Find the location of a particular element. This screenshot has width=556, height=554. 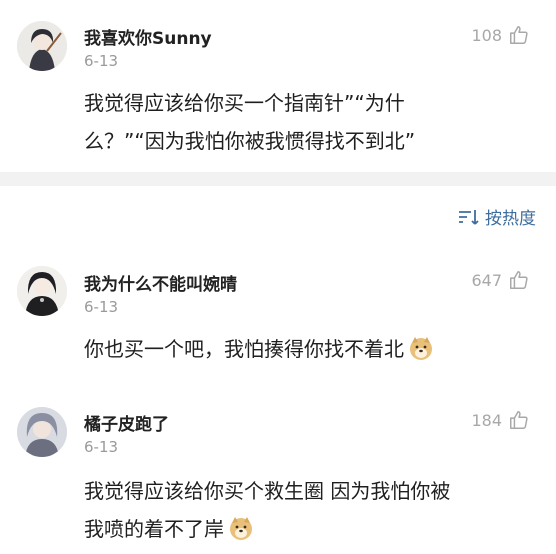

like-button: 184 is located at coordinates (500, 420).